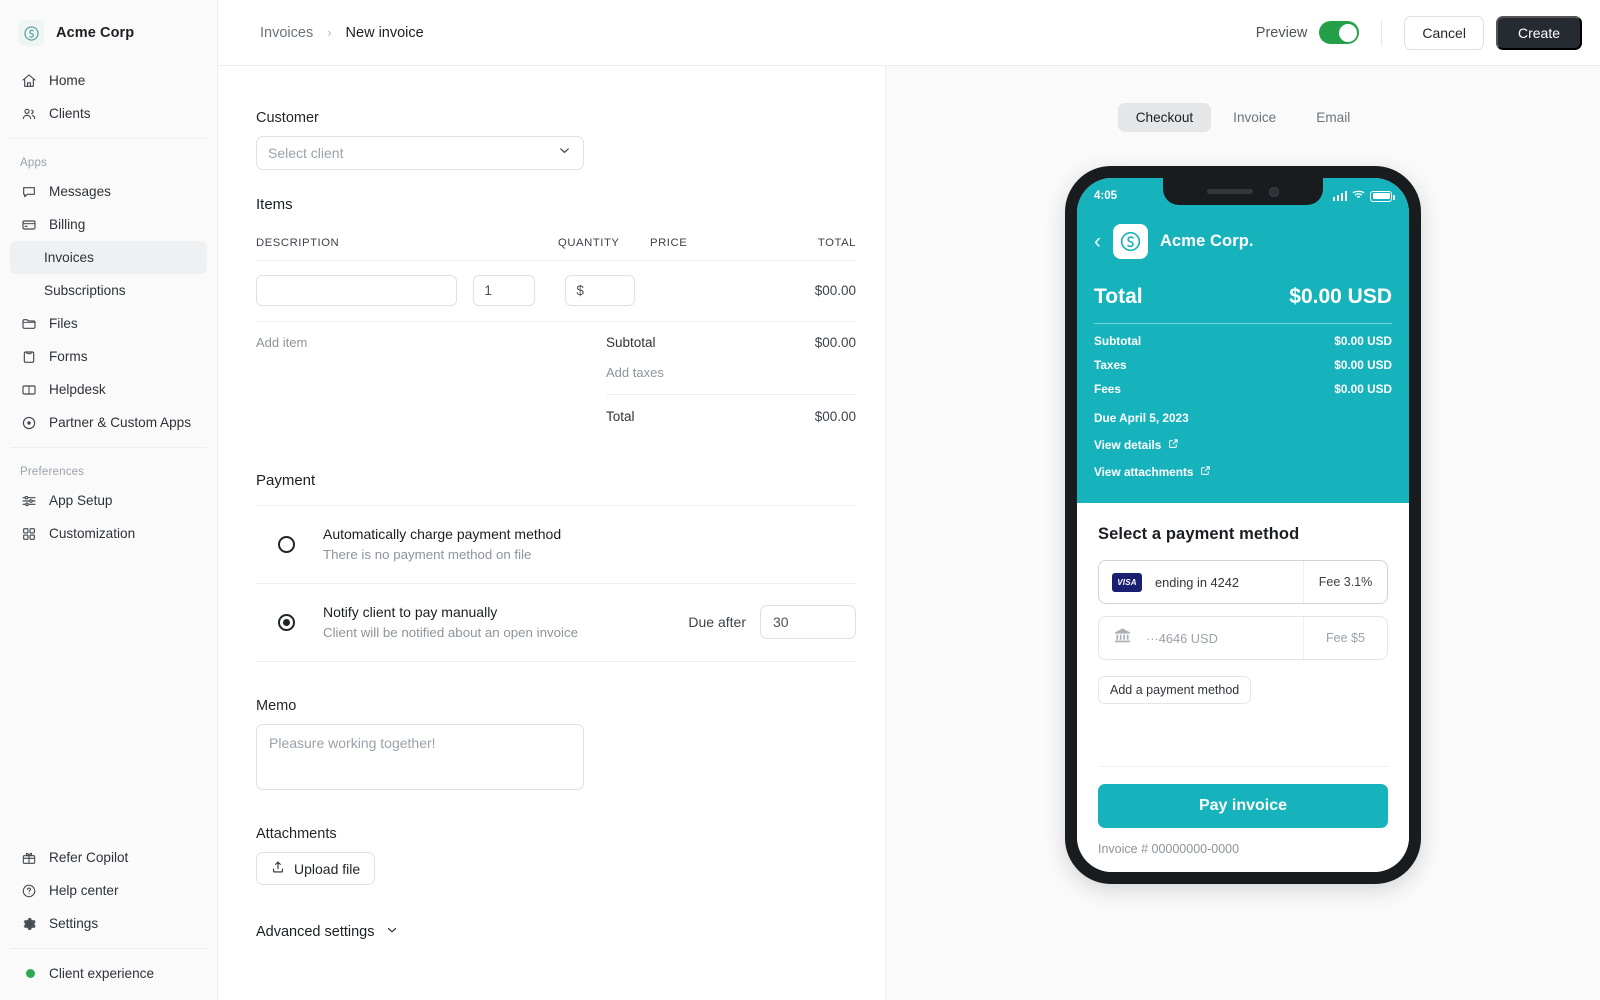 The width and height of the screenshot is (1600, 1000). What do you see at coordinates (28, 80) in the screenshot?
I see `home-icon` at bounding box center [28, 80].